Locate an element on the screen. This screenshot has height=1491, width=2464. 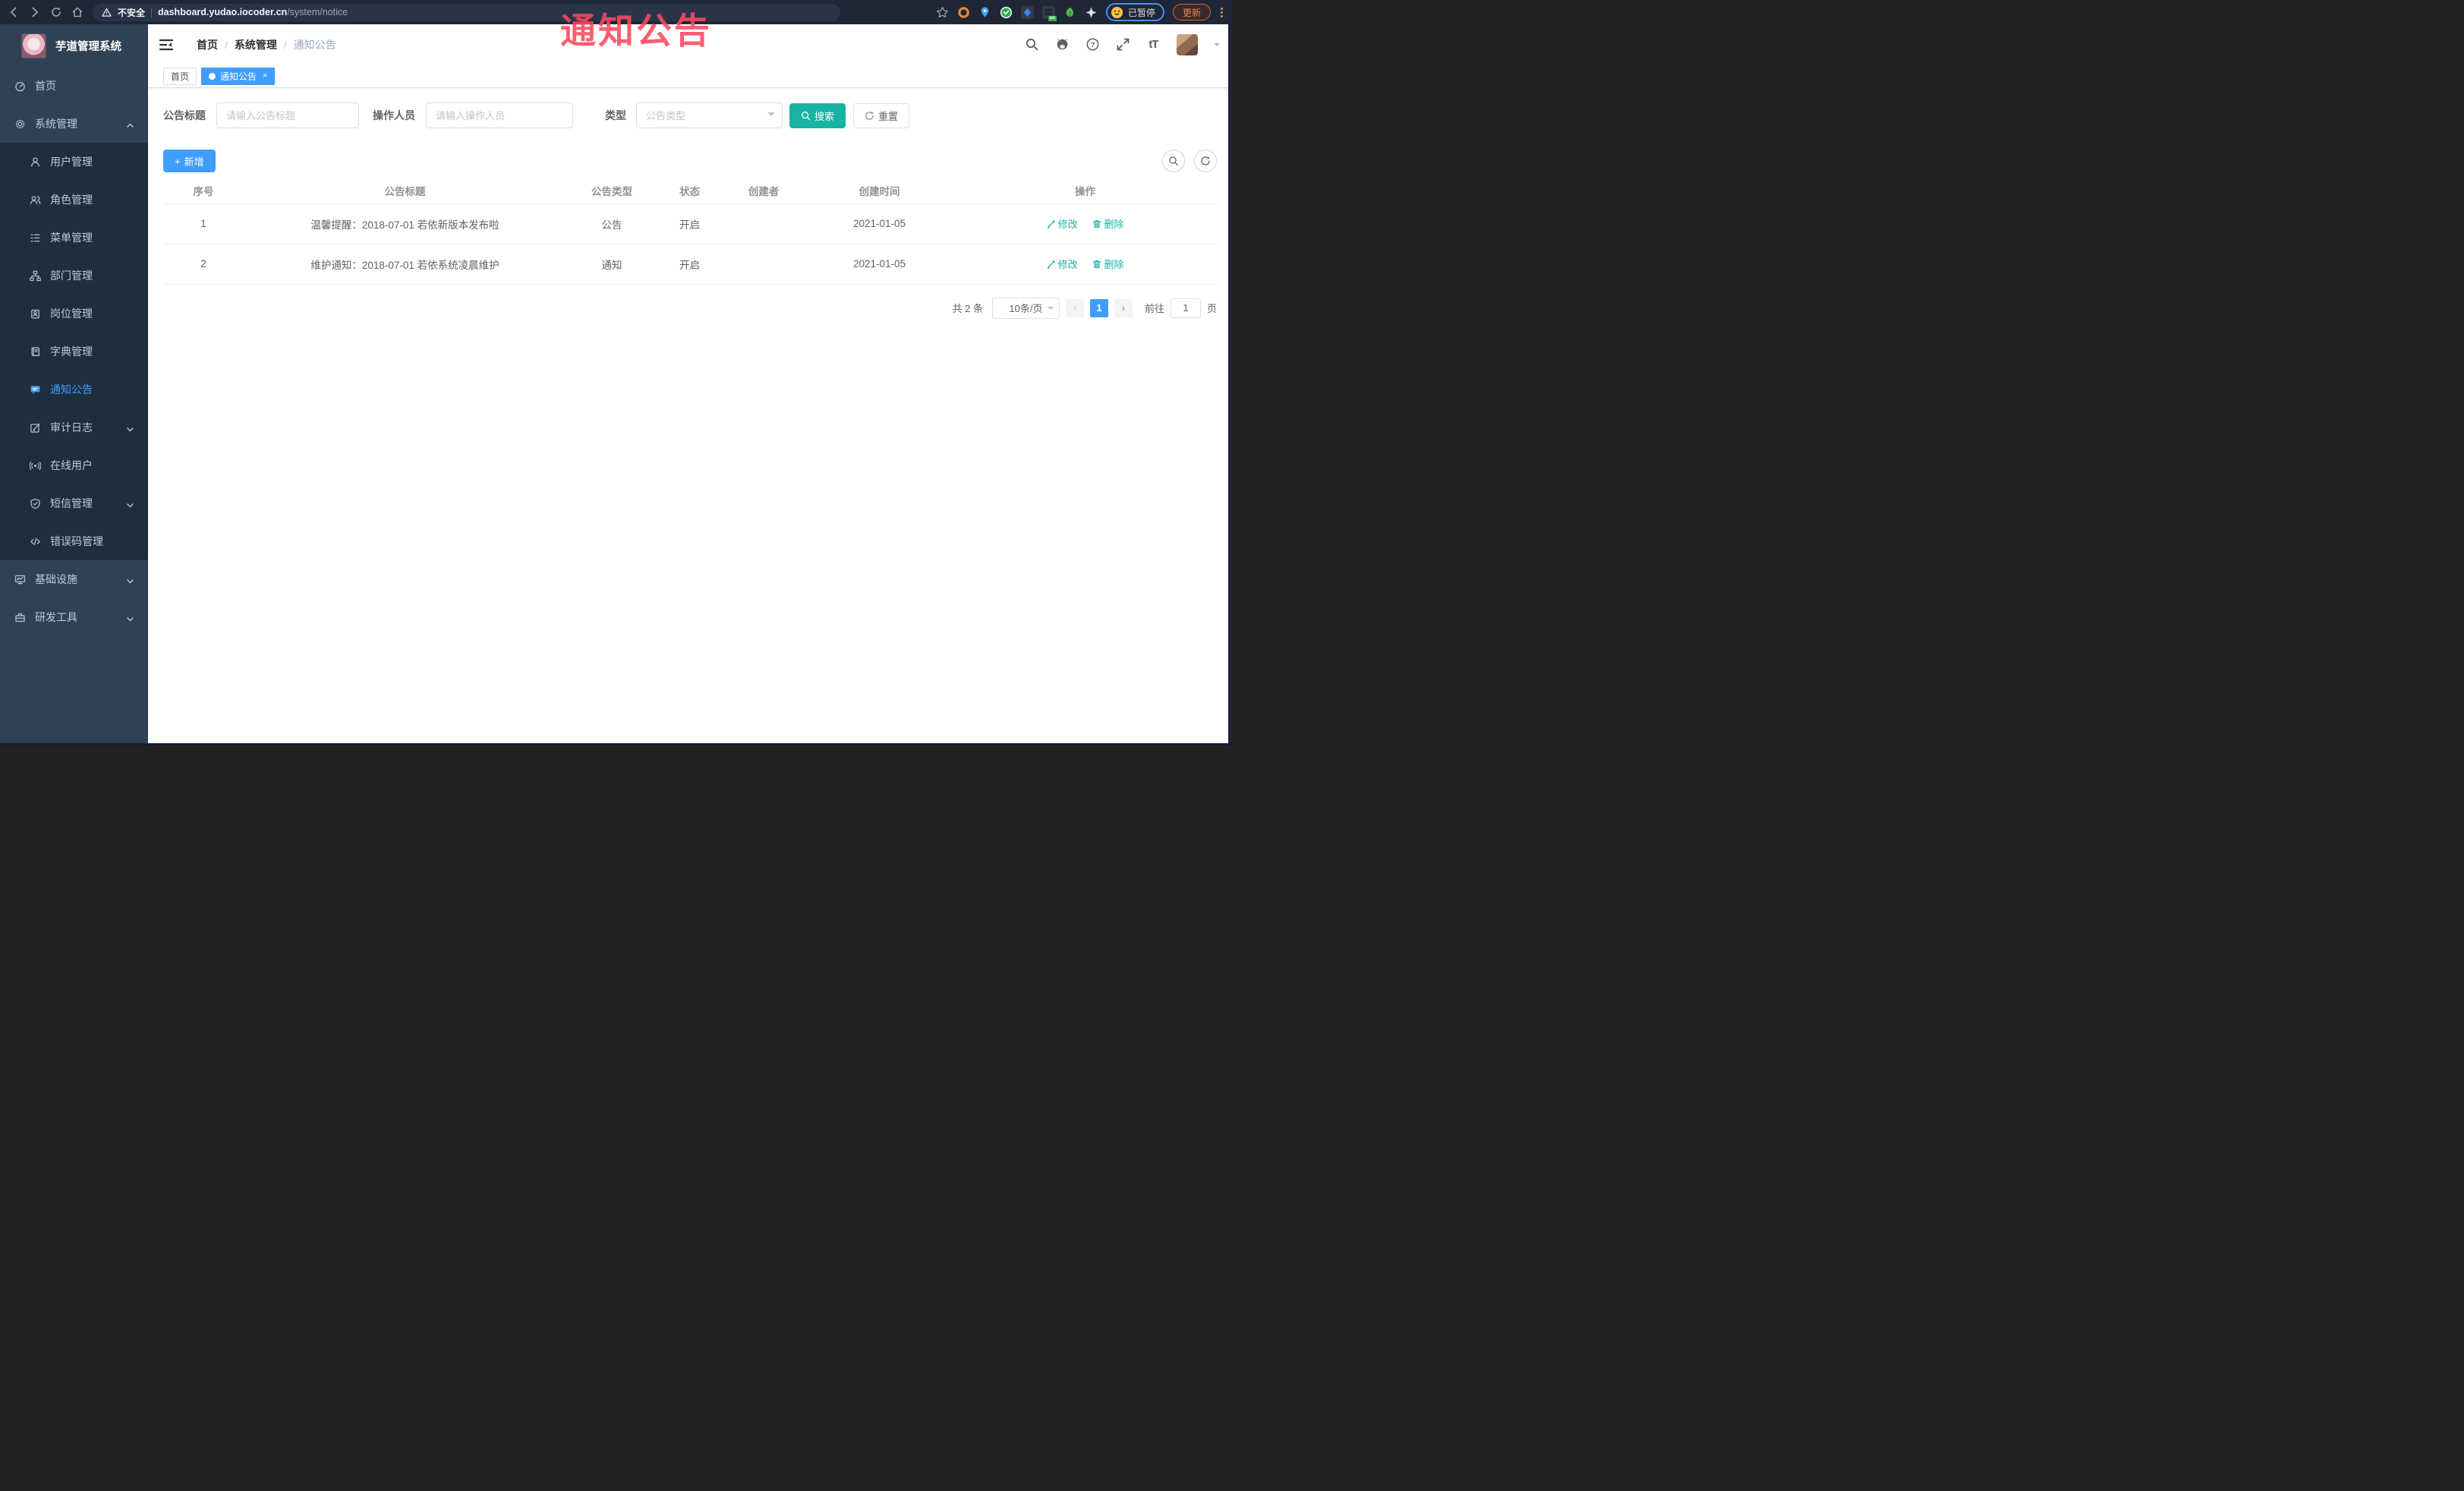
col-type: 公告类型 is located at coordinates (612, 191).